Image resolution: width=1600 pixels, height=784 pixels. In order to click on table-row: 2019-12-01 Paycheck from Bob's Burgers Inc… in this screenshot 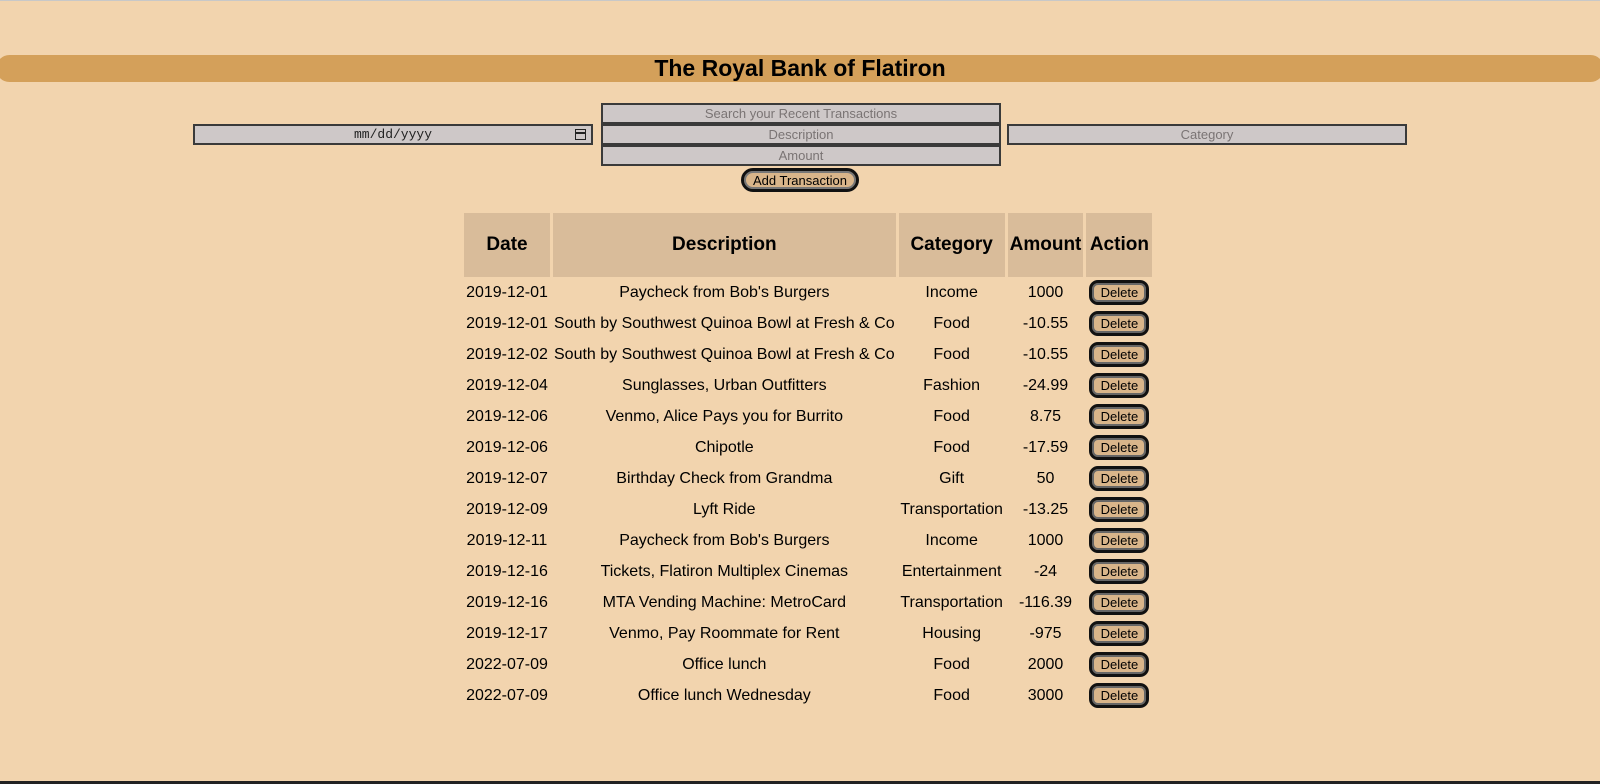, I will do `click(808, 292)`.